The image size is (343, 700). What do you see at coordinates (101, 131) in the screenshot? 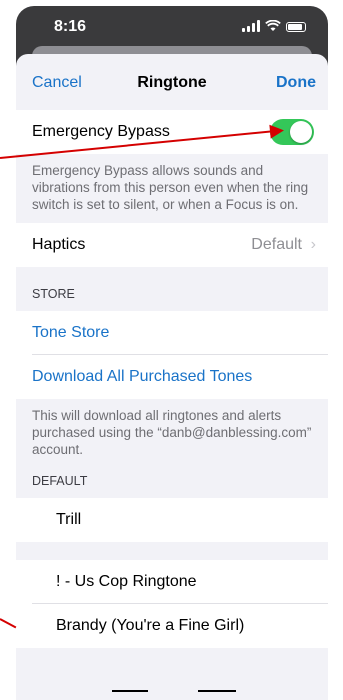
I see `emergency-bypass-label: Emergency Bypass` at bounding box center [101, 131].